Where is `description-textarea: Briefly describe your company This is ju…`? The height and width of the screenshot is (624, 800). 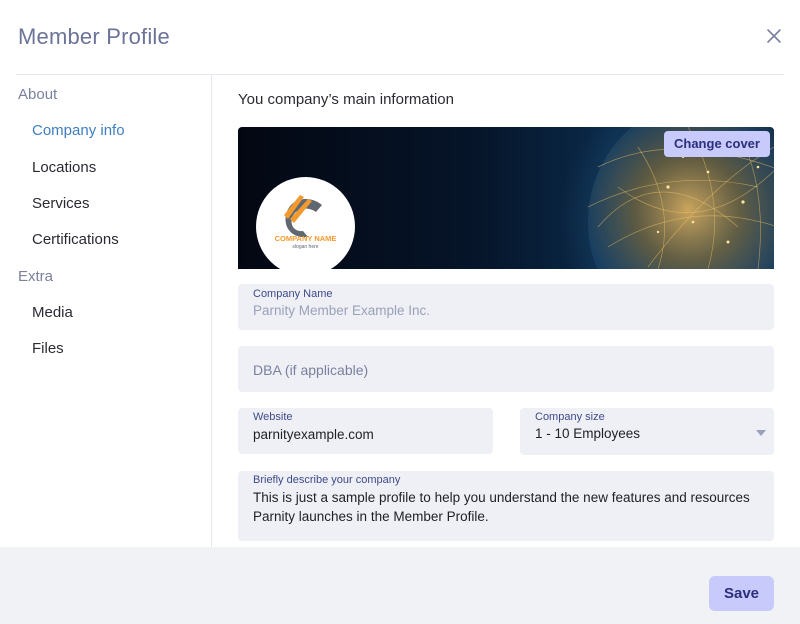
description-textarea: Briefly describe your company This is ju… is located at coordinates (506, 506).